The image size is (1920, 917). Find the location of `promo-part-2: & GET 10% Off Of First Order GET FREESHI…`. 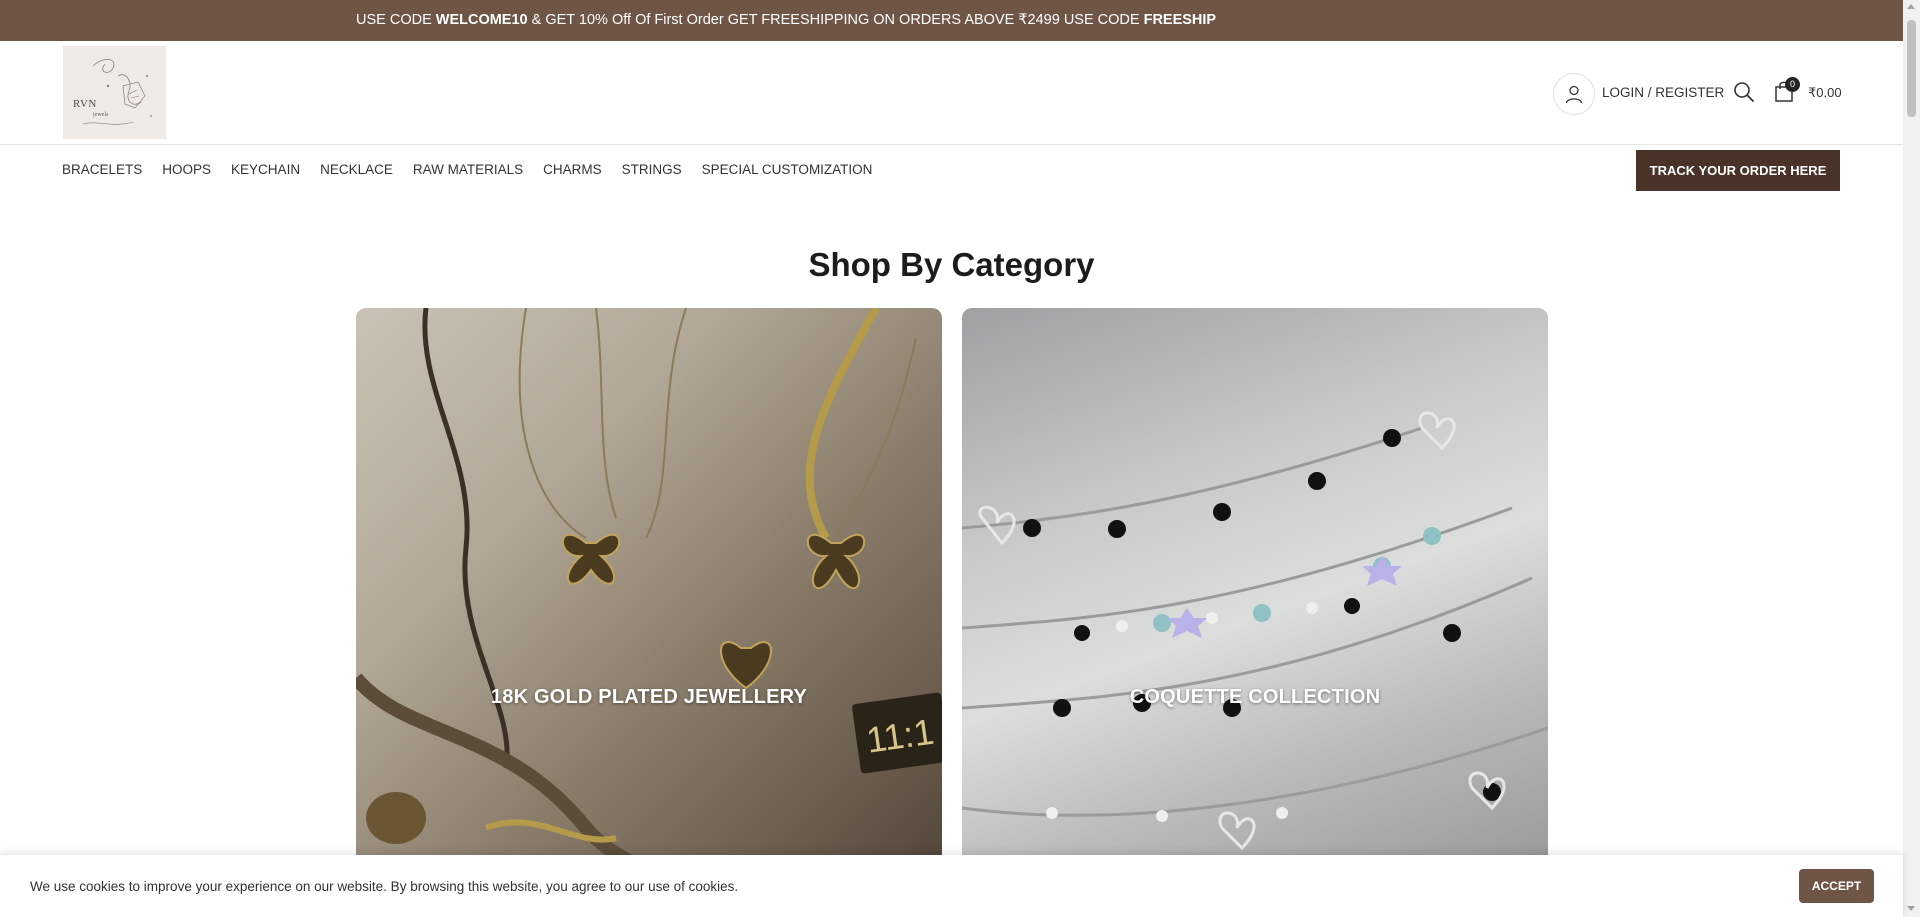

promo-part-2: & GET 10% Off Of First Order GET FREESHI… is located at coordinates (835, 20).